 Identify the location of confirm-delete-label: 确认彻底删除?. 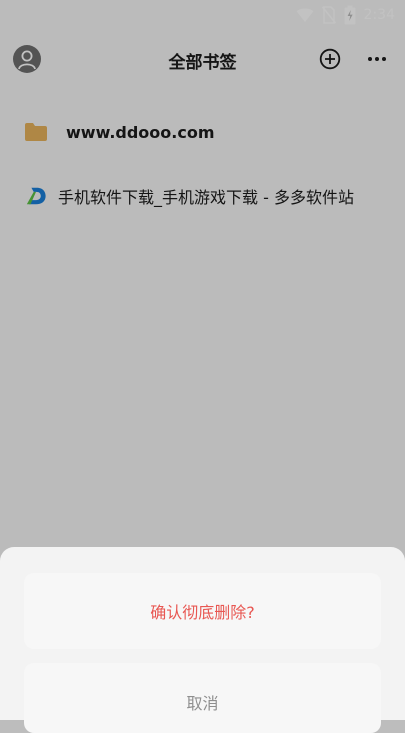
(202, 612).